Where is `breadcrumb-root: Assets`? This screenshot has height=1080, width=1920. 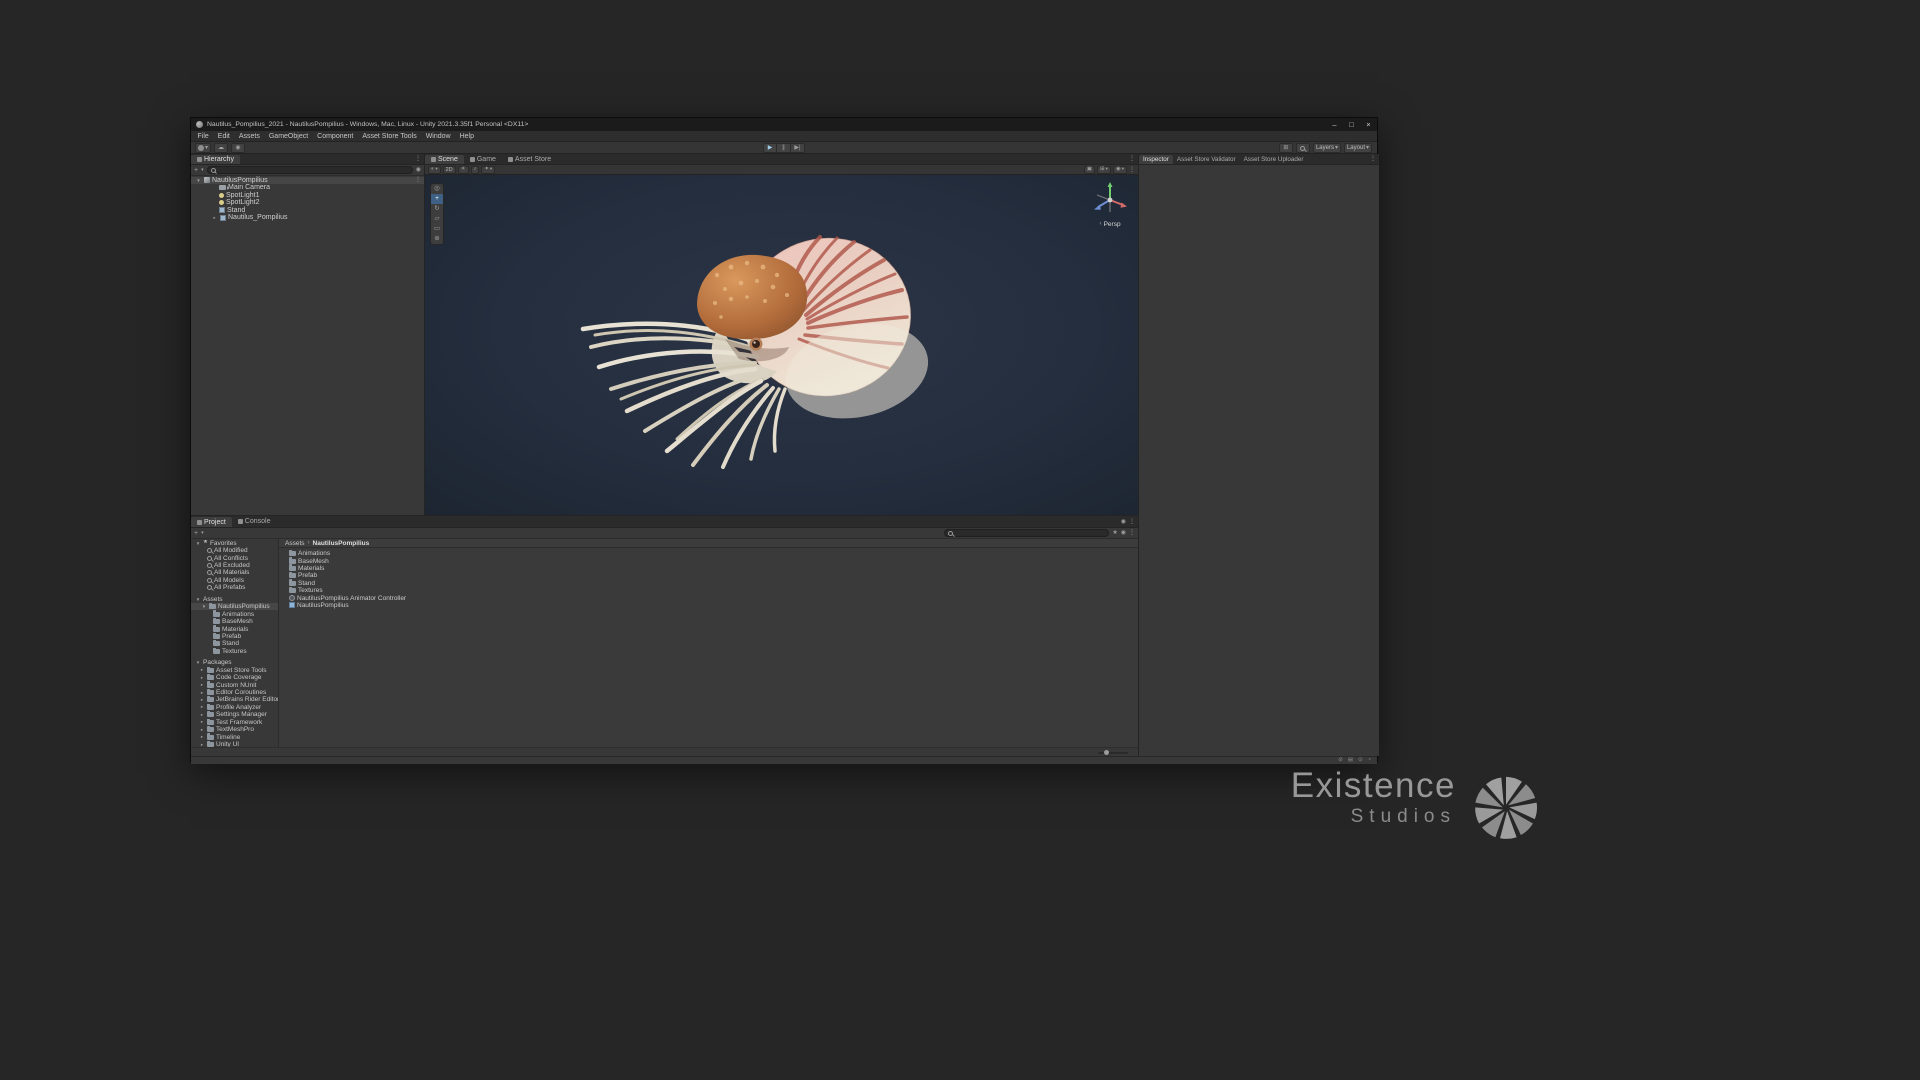
breadcrumb-root: Assets is located at coordinates (295, 543).